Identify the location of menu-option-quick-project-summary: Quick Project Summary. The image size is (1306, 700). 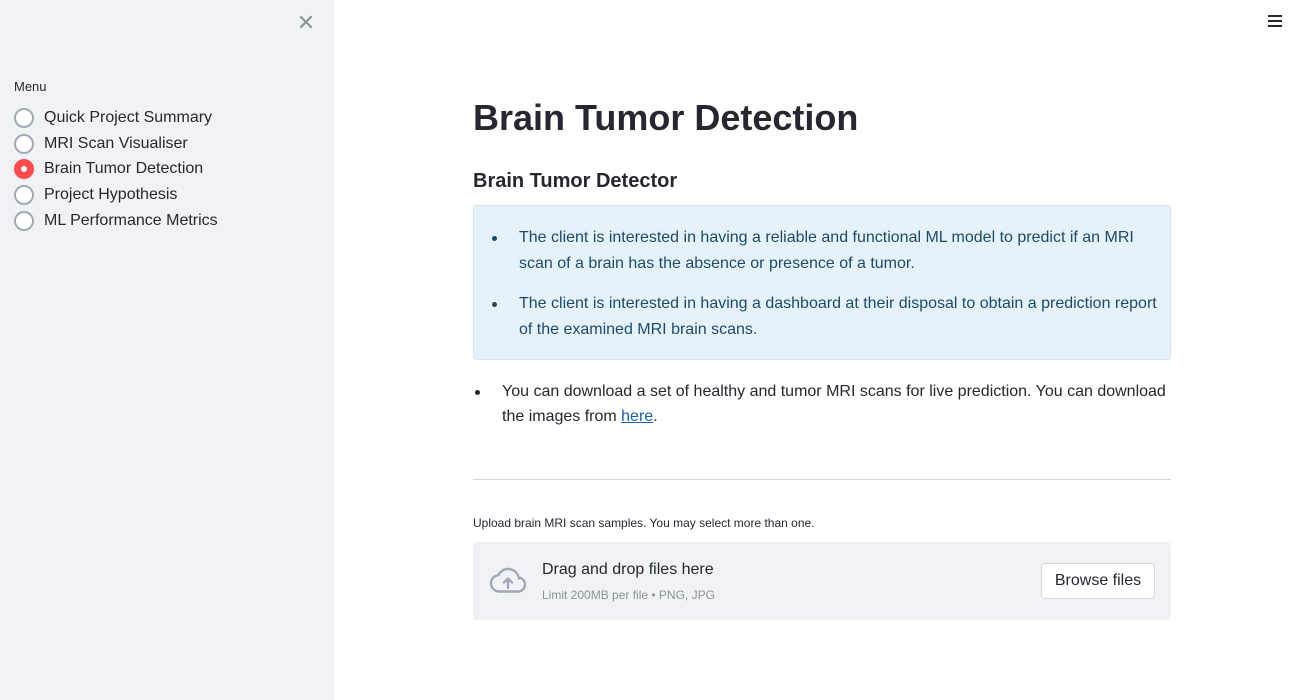
(116, 118).